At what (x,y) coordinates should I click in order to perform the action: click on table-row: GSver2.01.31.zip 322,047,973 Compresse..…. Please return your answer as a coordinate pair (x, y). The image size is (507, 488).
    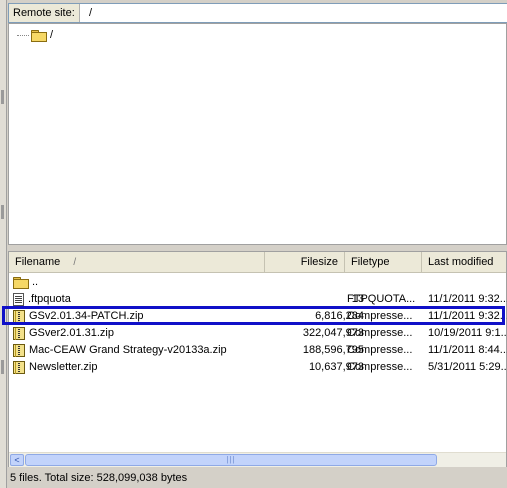
    Looking at the image, I should click on (258, 333).